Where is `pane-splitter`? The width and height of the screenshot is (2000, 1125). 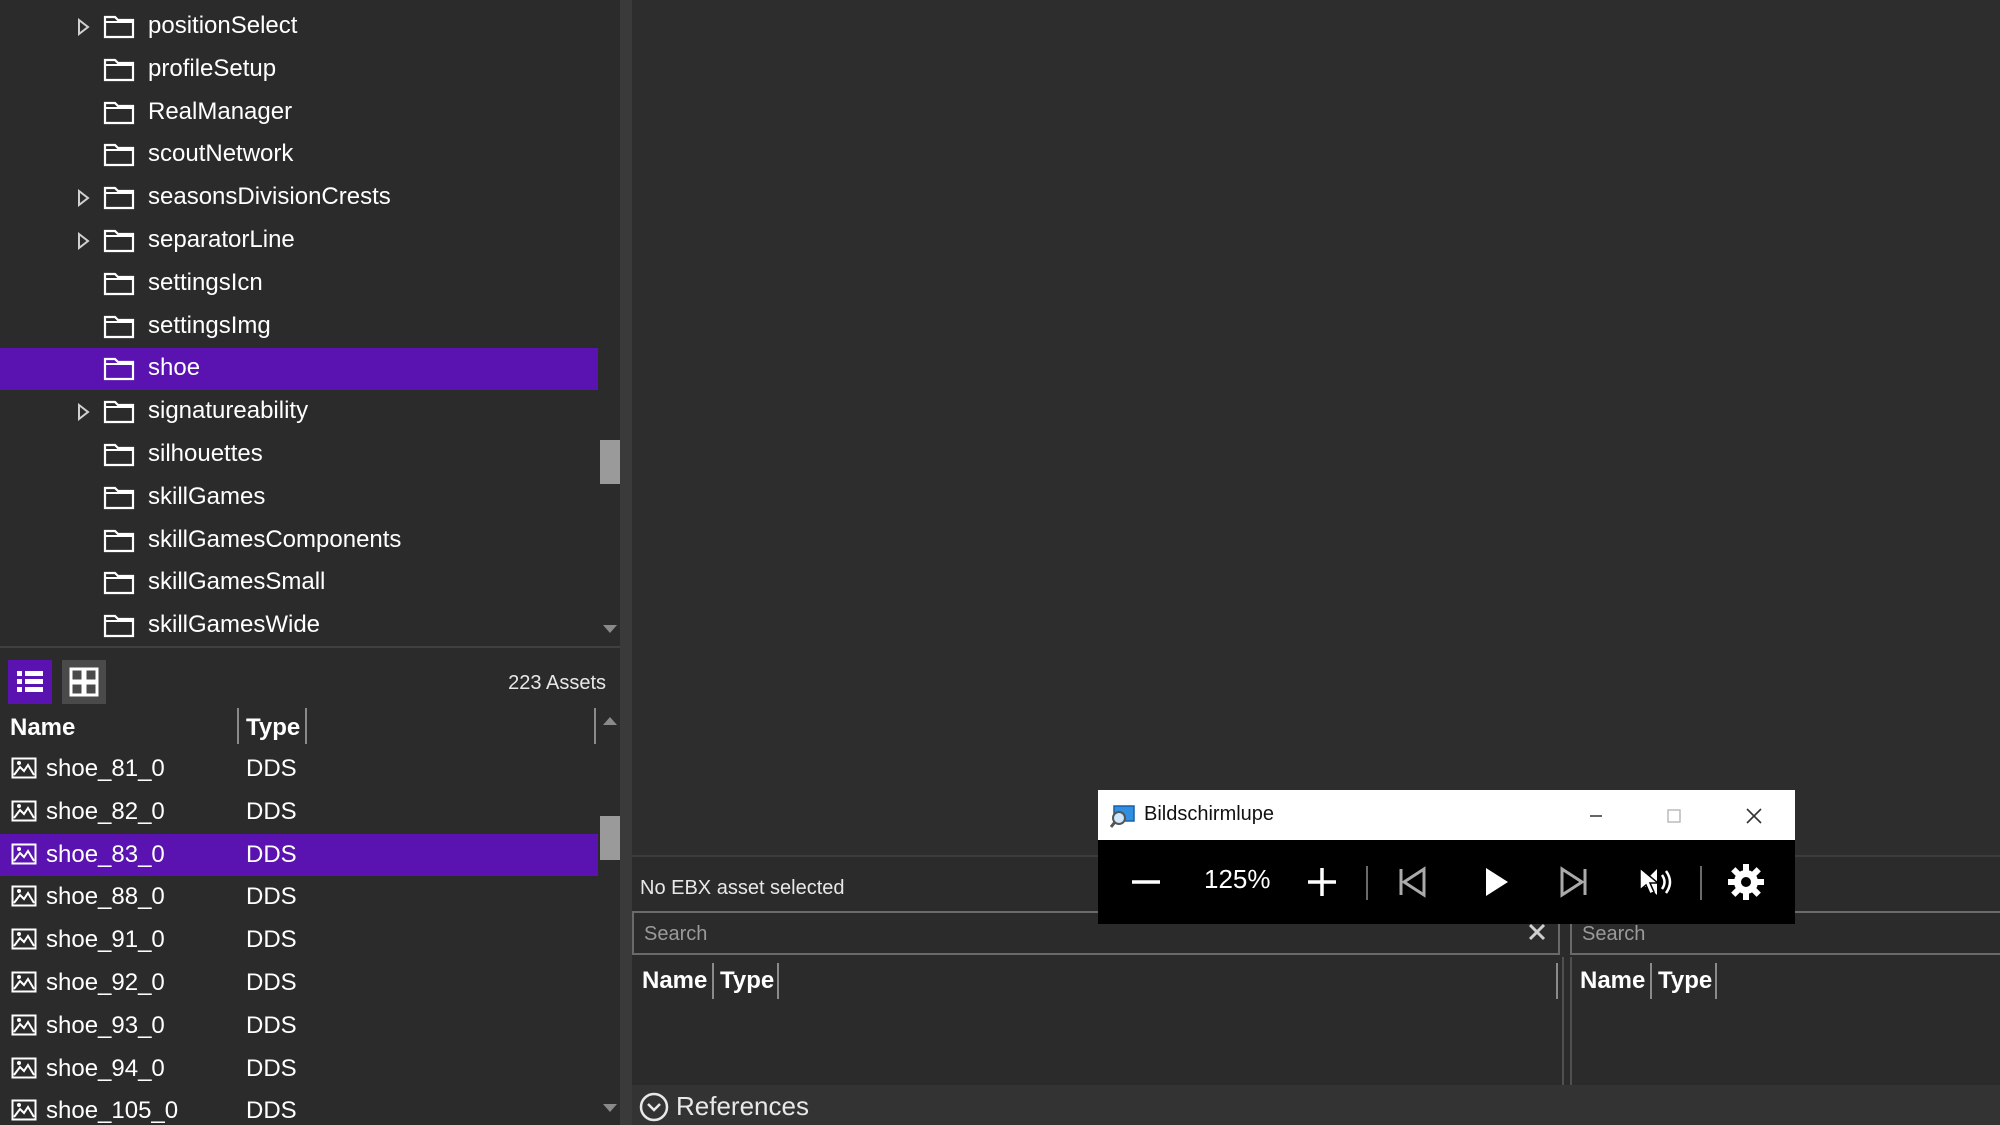 pane-splitter is located at coordinates (626, 562).